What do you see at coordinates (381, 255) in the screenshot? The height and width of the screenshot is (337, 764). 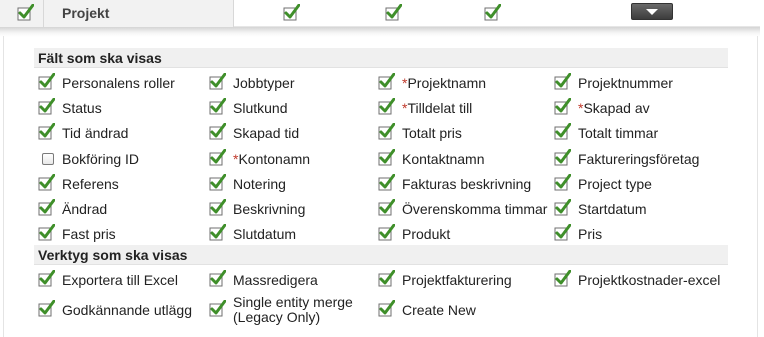 I see `tools-section-header: Verktyg som ska visas` at bounding box center [381, 255].